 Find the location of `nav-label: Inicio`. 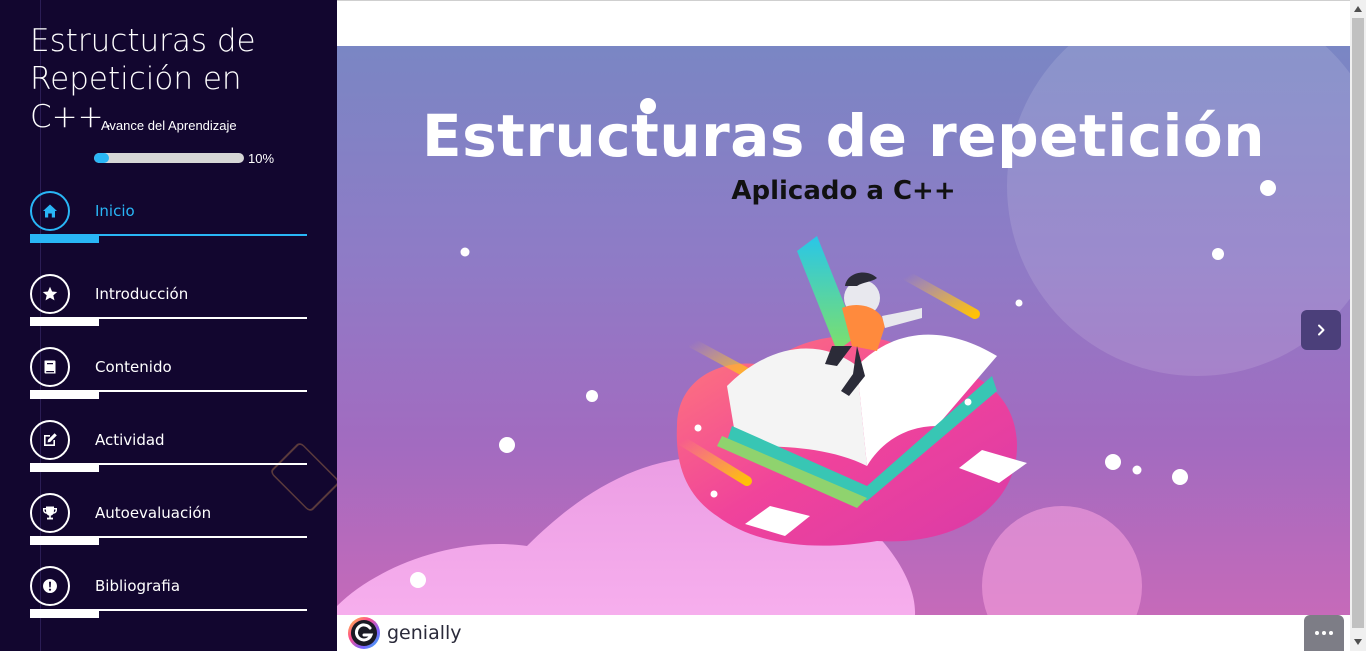

nav-label: Inicio is located at coordinates (115, 211).